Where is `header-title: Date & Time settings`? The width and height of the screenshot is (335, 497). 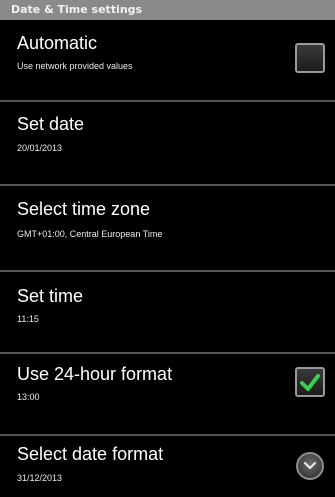 header-title: Date & Time settings is located at coordinates (77, 9).